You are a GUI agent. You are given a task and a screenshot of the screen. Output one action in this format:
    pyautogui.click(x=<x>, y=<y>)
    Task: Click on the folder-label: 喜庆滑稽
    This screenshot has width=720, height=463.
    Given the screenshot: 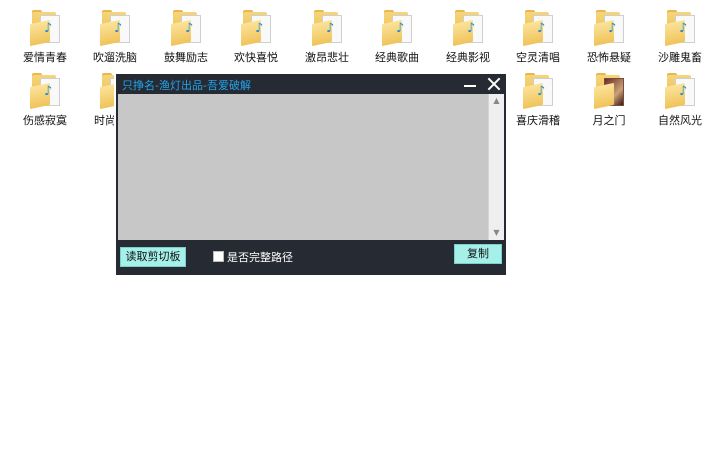 What is the action you would take?
    pyautogui.click(x=538, y=120)
    